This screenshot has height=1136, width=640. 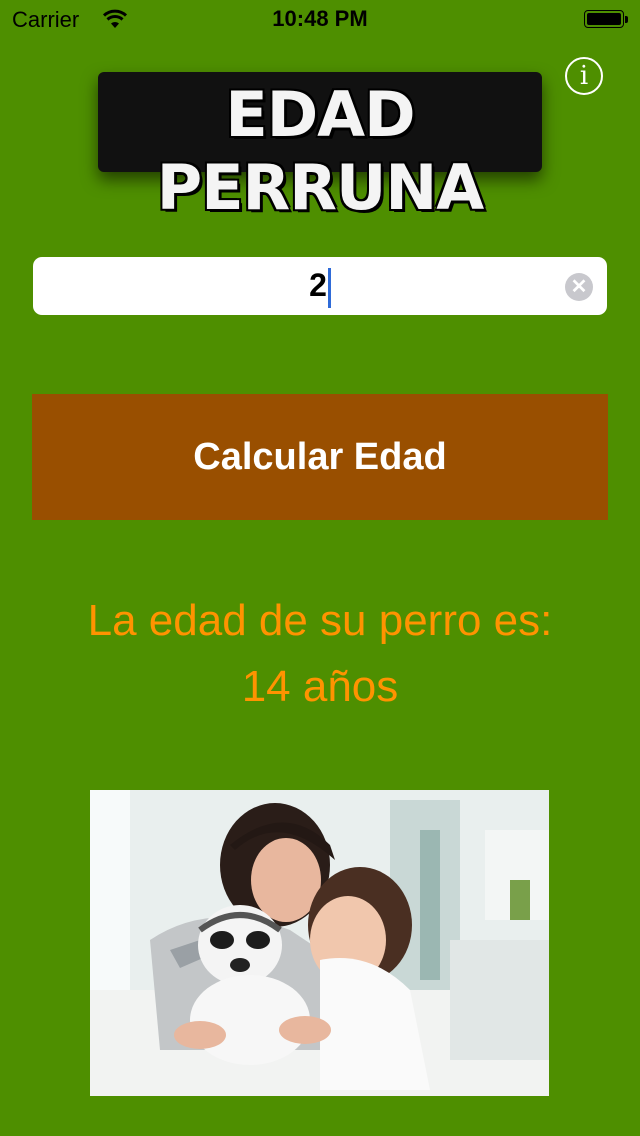 I want to click on status-time: 10:48 PM, so click(x=320, y=18).